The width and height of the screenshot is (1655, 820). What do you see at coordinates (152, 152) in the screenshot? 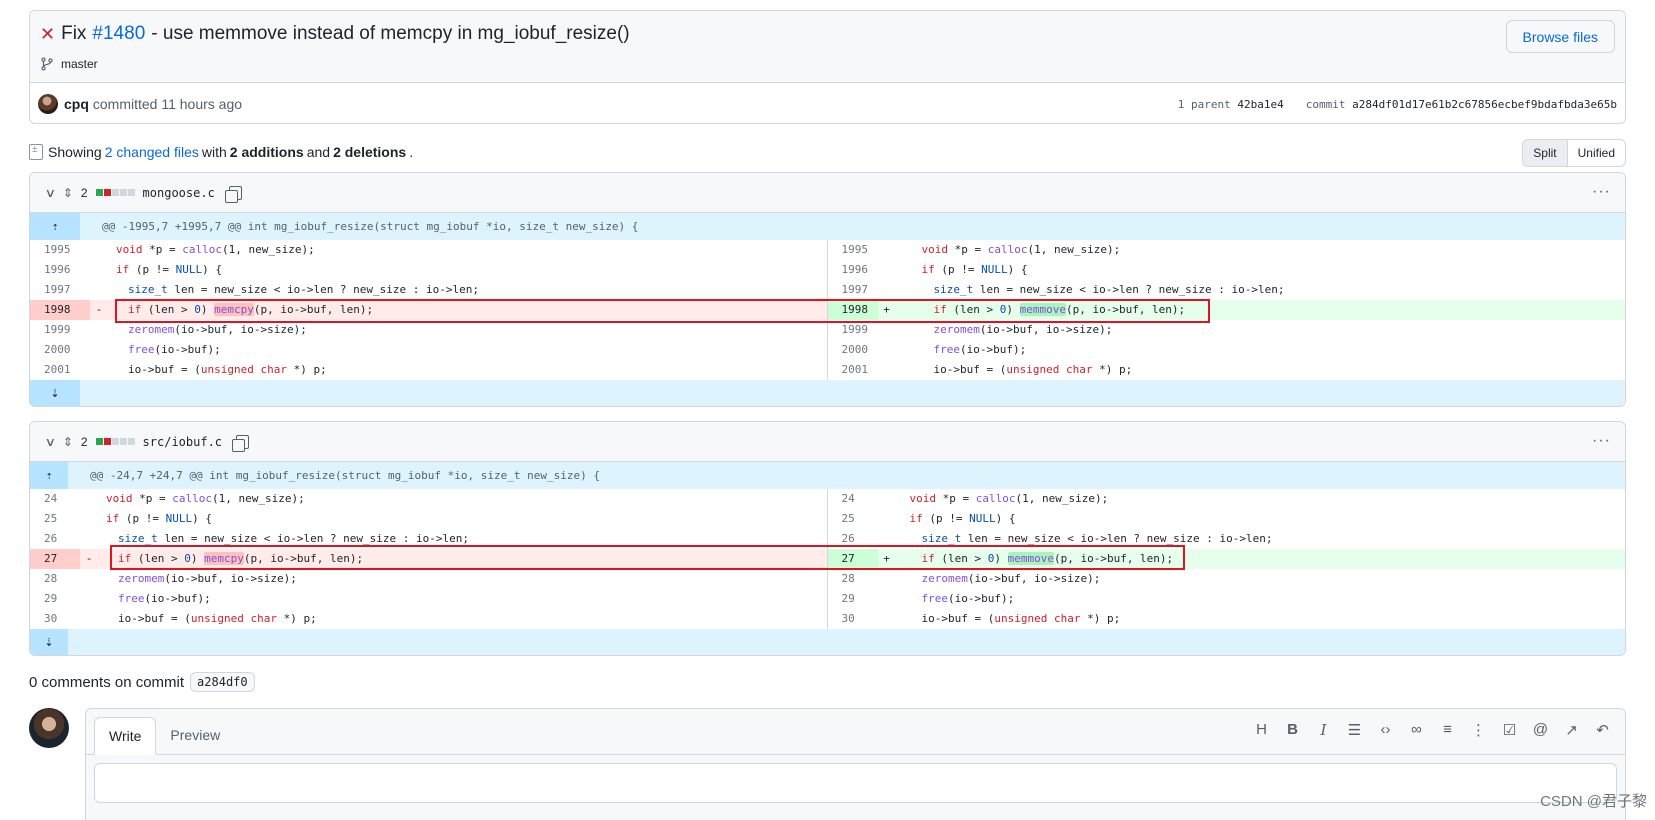
I see `changed-files-link: 2 changed files` at bounding box center [152, 152].